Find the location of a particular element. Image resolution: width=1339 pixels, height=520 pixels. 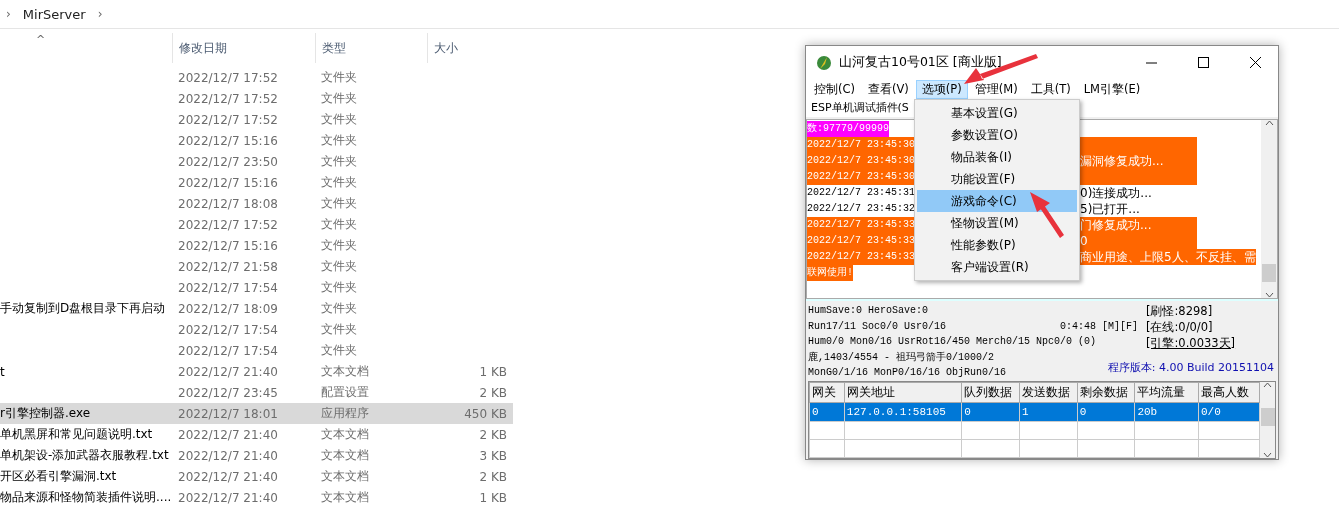

date-cell: 2022/12/7 18:01 is located at coordinates (228, 413).